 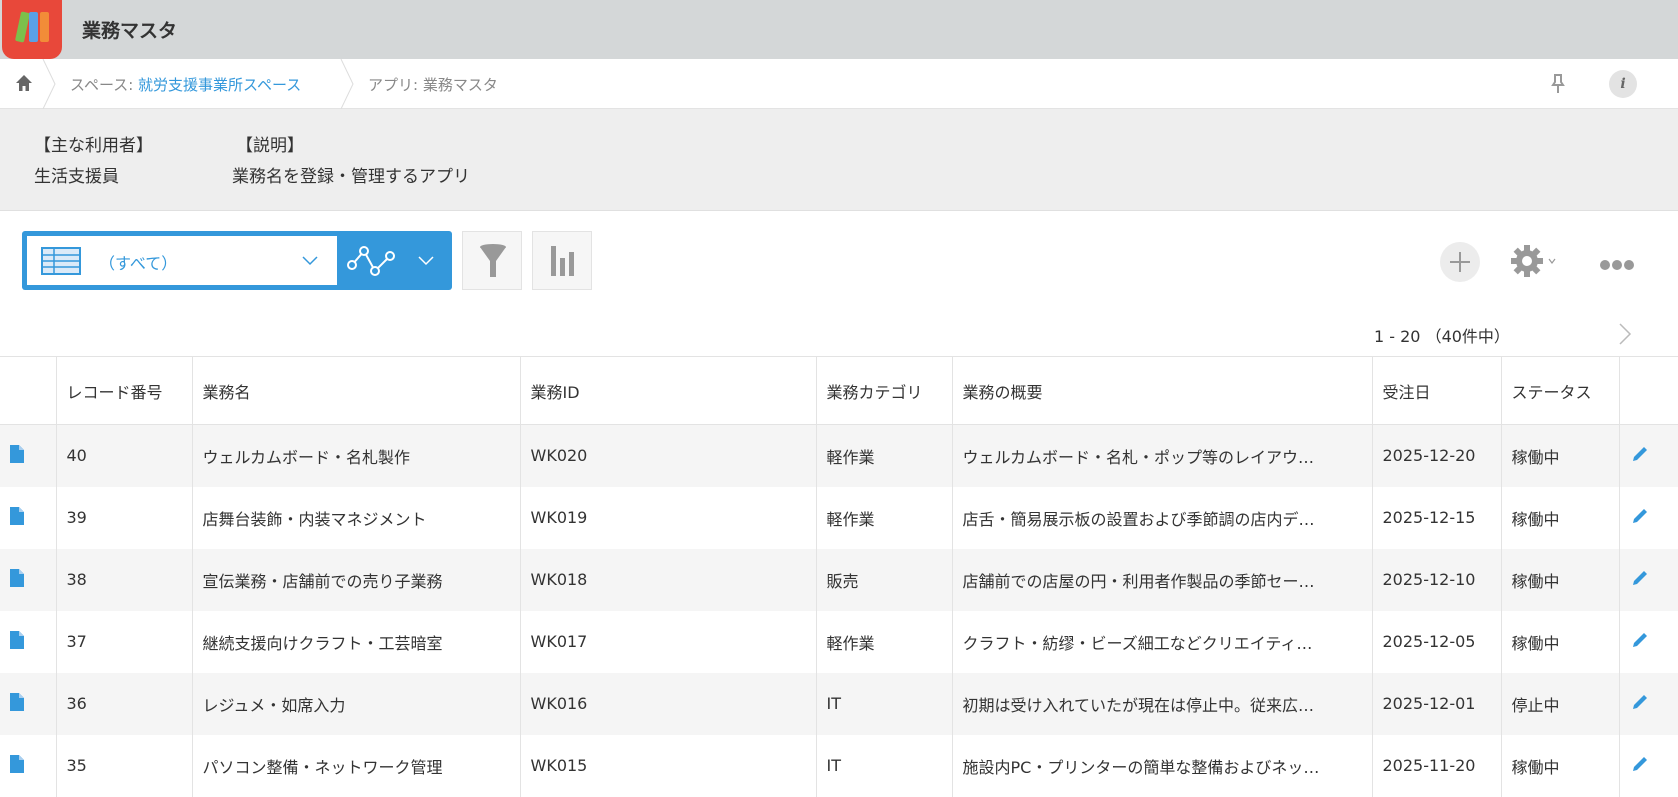 What do you see at coordinates (123, 390) in the screenshot?
I see `column-header: レコード番号` at bounding box center [123, 390].